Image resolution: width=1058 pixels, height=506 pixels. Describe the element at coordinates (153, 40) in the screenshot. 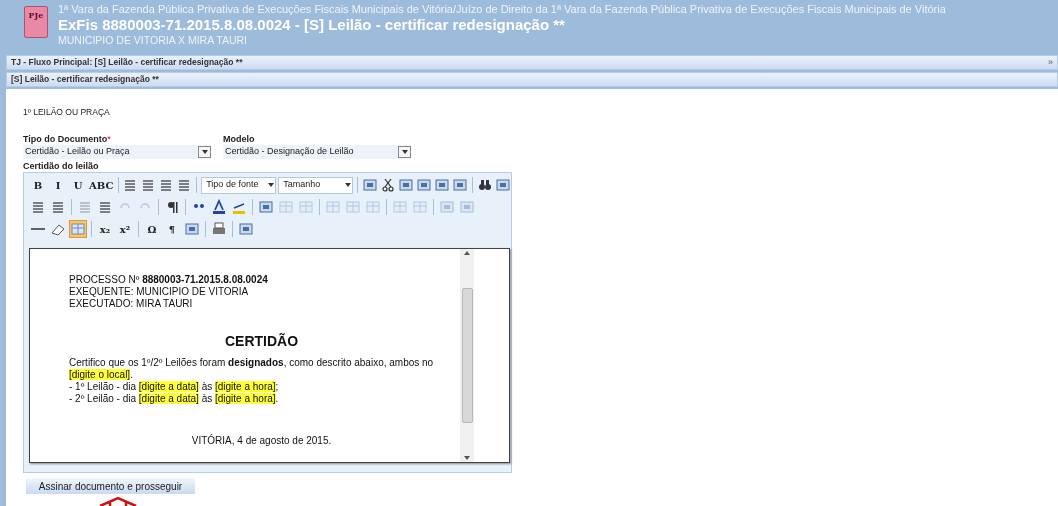

I see `parties-text: MUNICIPIO DE VITORIA X MIRA TAURI` at that location.